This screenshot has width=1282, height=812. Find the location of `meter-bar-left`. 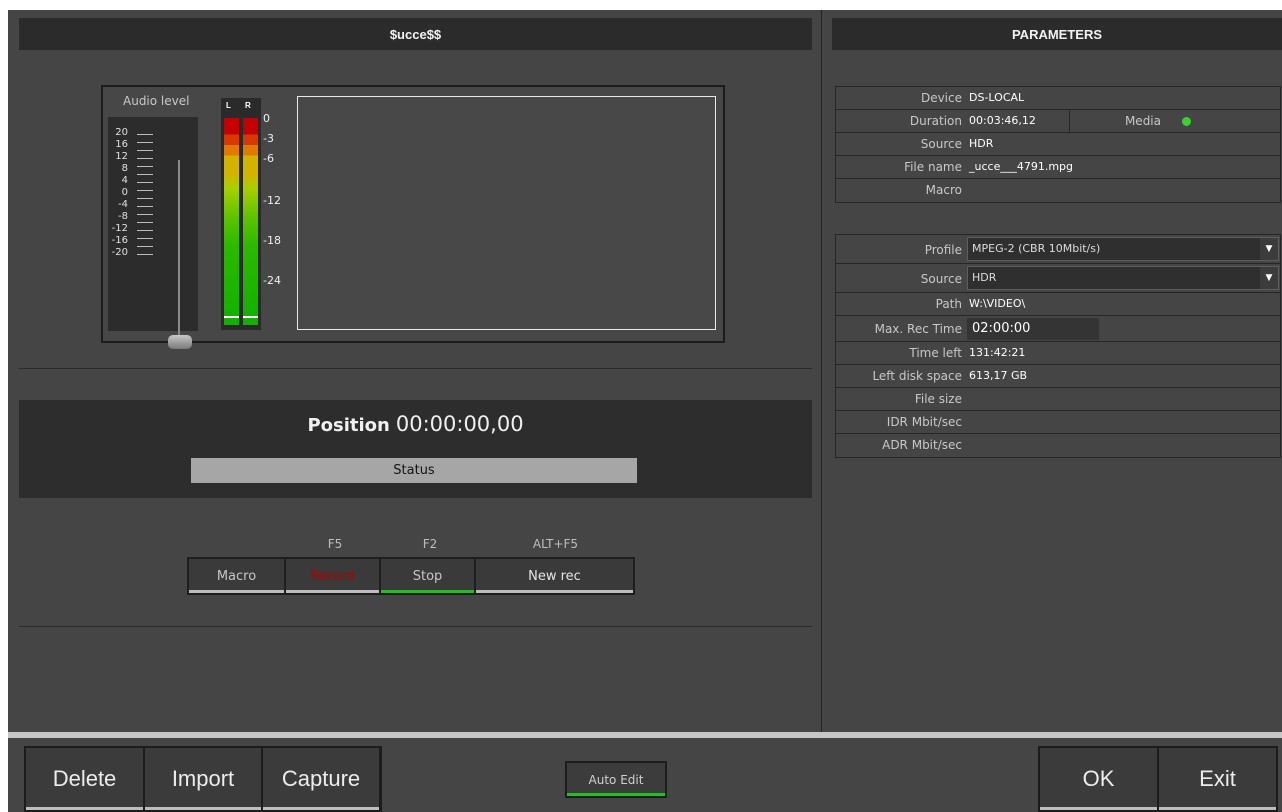

meter-bar-left is located at coordinates (231, 221).